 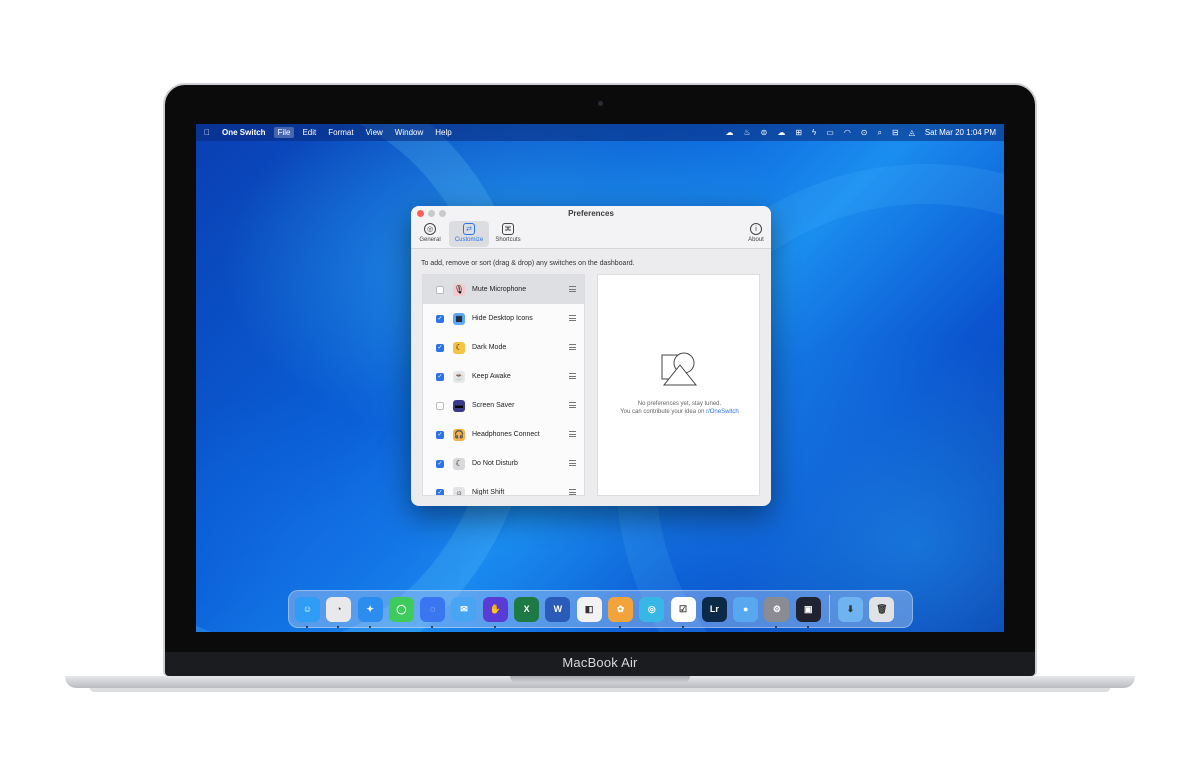 What do you see at coordinates (459, 405) in the screenshot?
I see `screen-saver-icon: ▬` at bounding box center [459, 405].